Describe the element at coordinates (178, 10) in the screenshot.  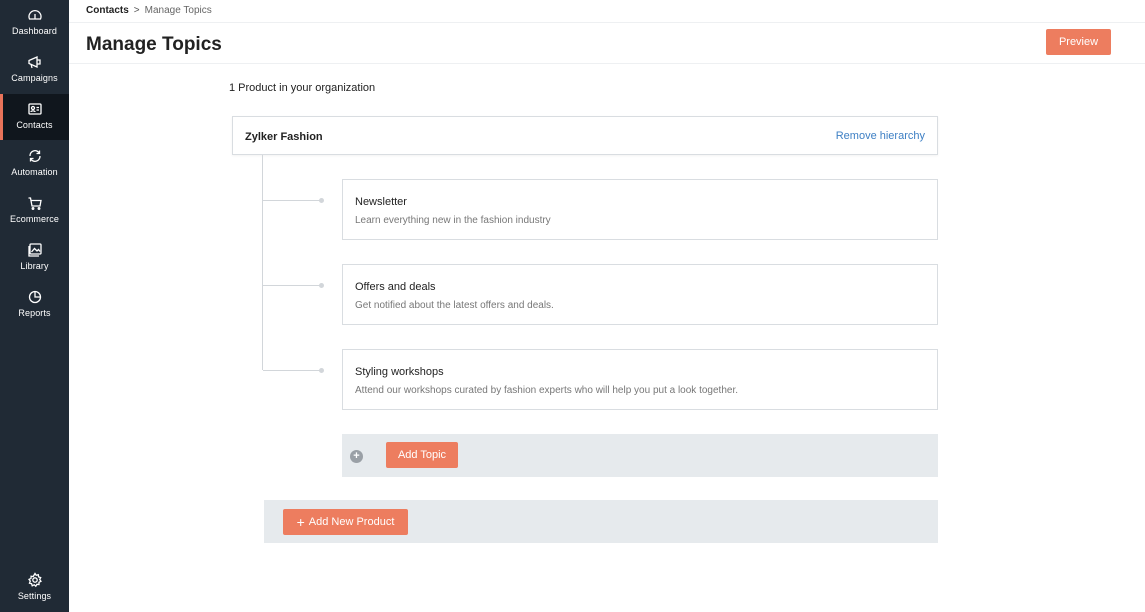
I see `breadcrumb-current: Manage Topics` at that location.